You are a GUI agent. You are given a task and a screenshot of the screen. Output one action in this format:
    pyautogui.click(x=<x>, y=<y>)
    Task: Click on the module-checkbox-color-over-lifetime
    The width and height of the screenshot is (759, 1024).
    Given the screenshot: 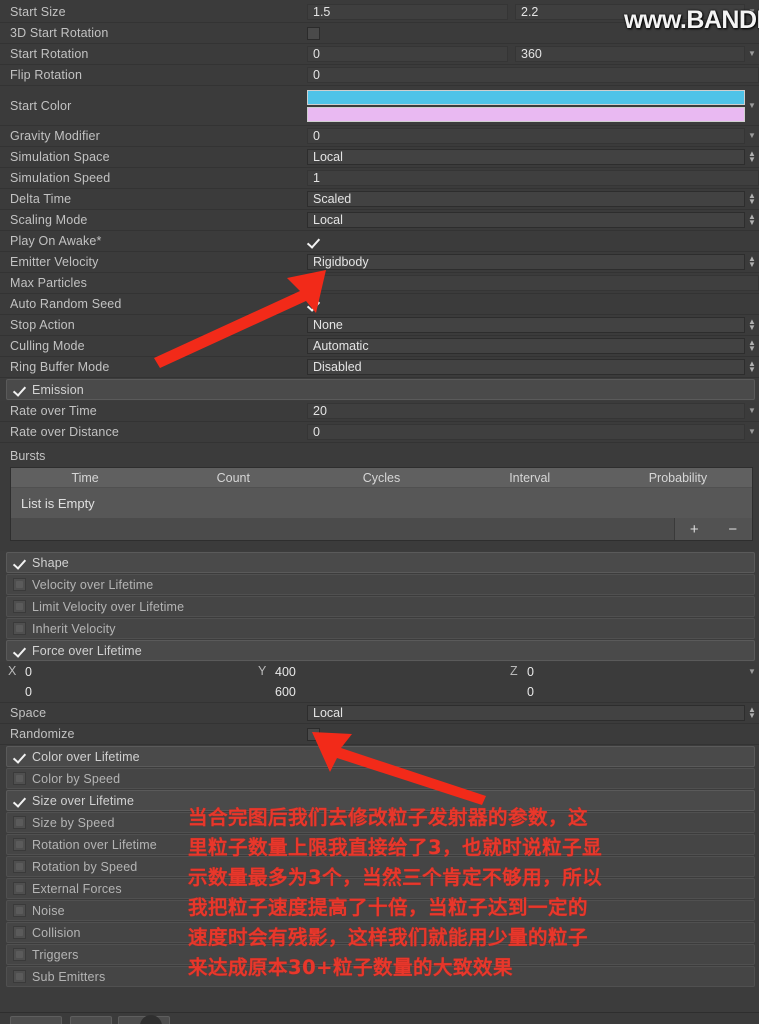 What is the action you would take?
    pyautogui.click(x=19, y=756)
    